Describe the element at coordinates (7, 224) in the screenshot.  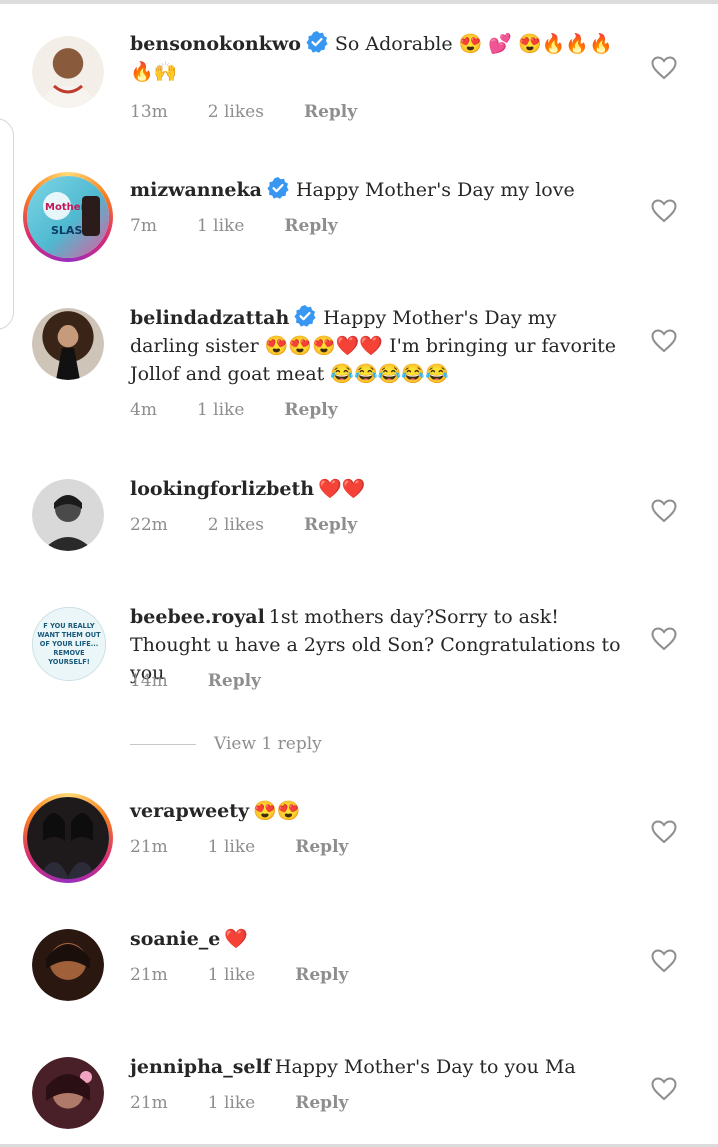
I see `side-drawer-edge` at that location.